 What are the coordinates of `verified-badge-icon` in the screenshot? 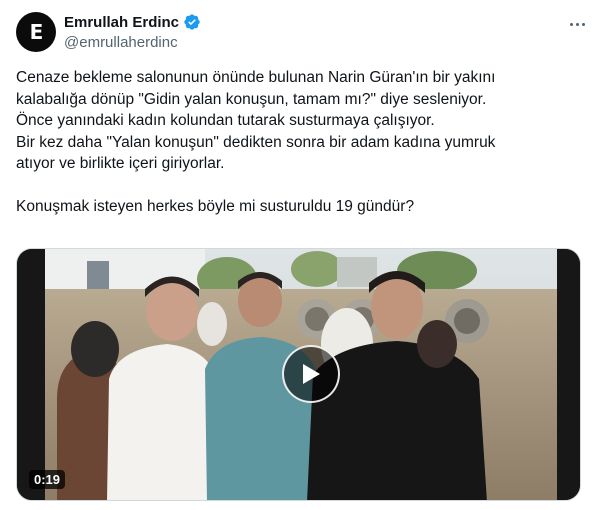 It's located at (192, 22).